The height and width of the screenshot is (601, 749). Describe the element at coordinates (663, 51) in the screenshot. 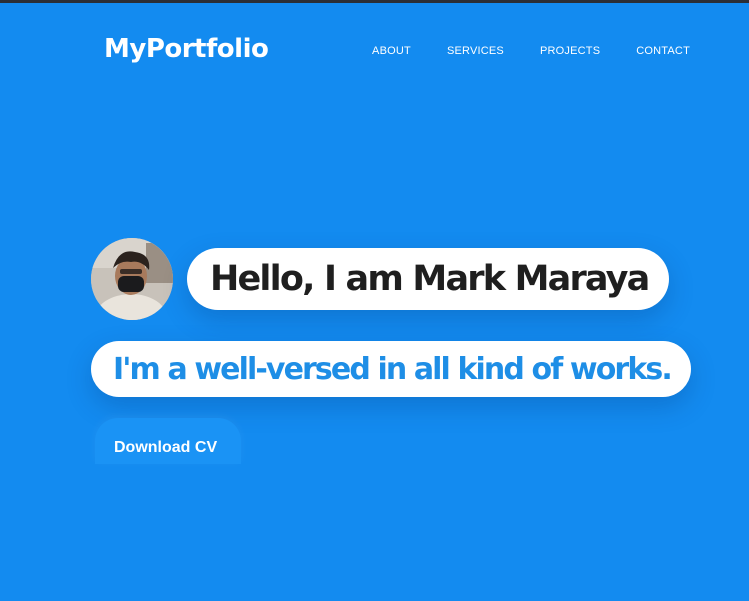

I see `nav-link-contact: CONTACT` at that location.